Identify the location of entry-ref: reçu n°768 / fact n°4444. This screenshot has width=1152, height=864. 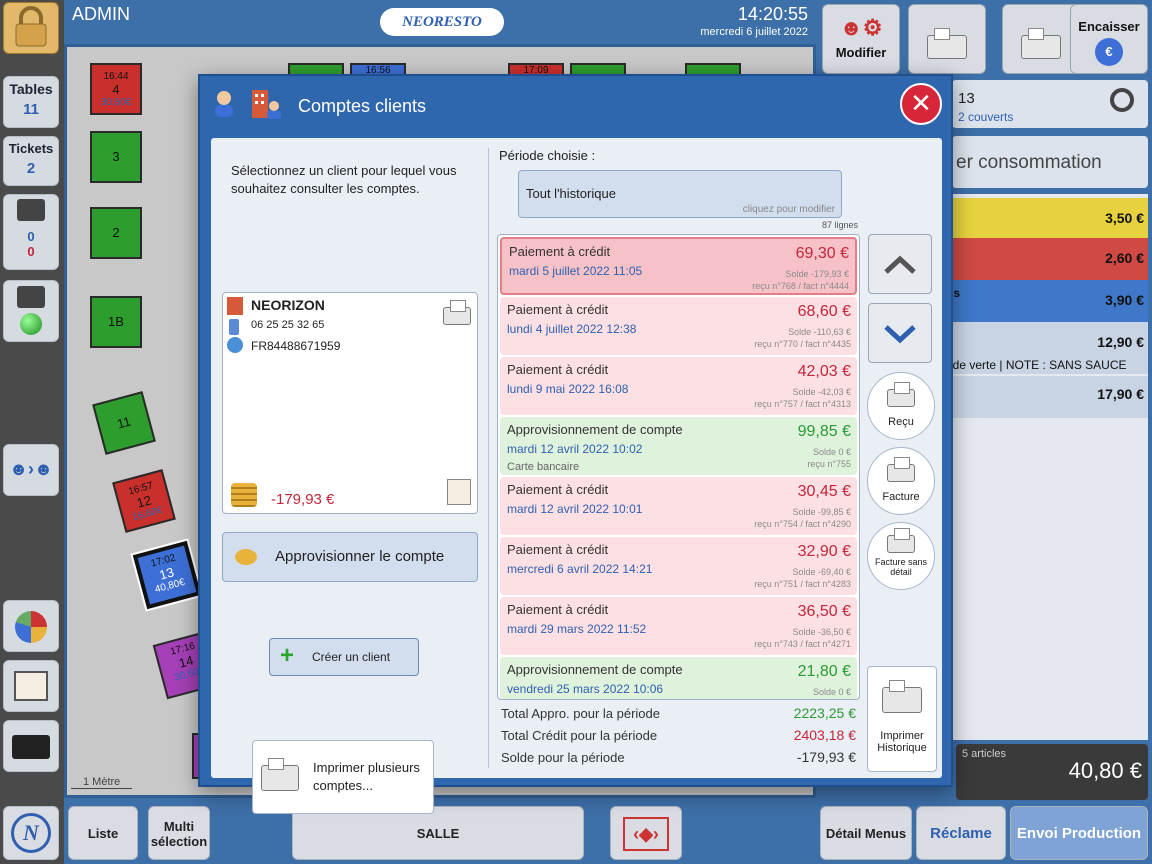
(800, 286).